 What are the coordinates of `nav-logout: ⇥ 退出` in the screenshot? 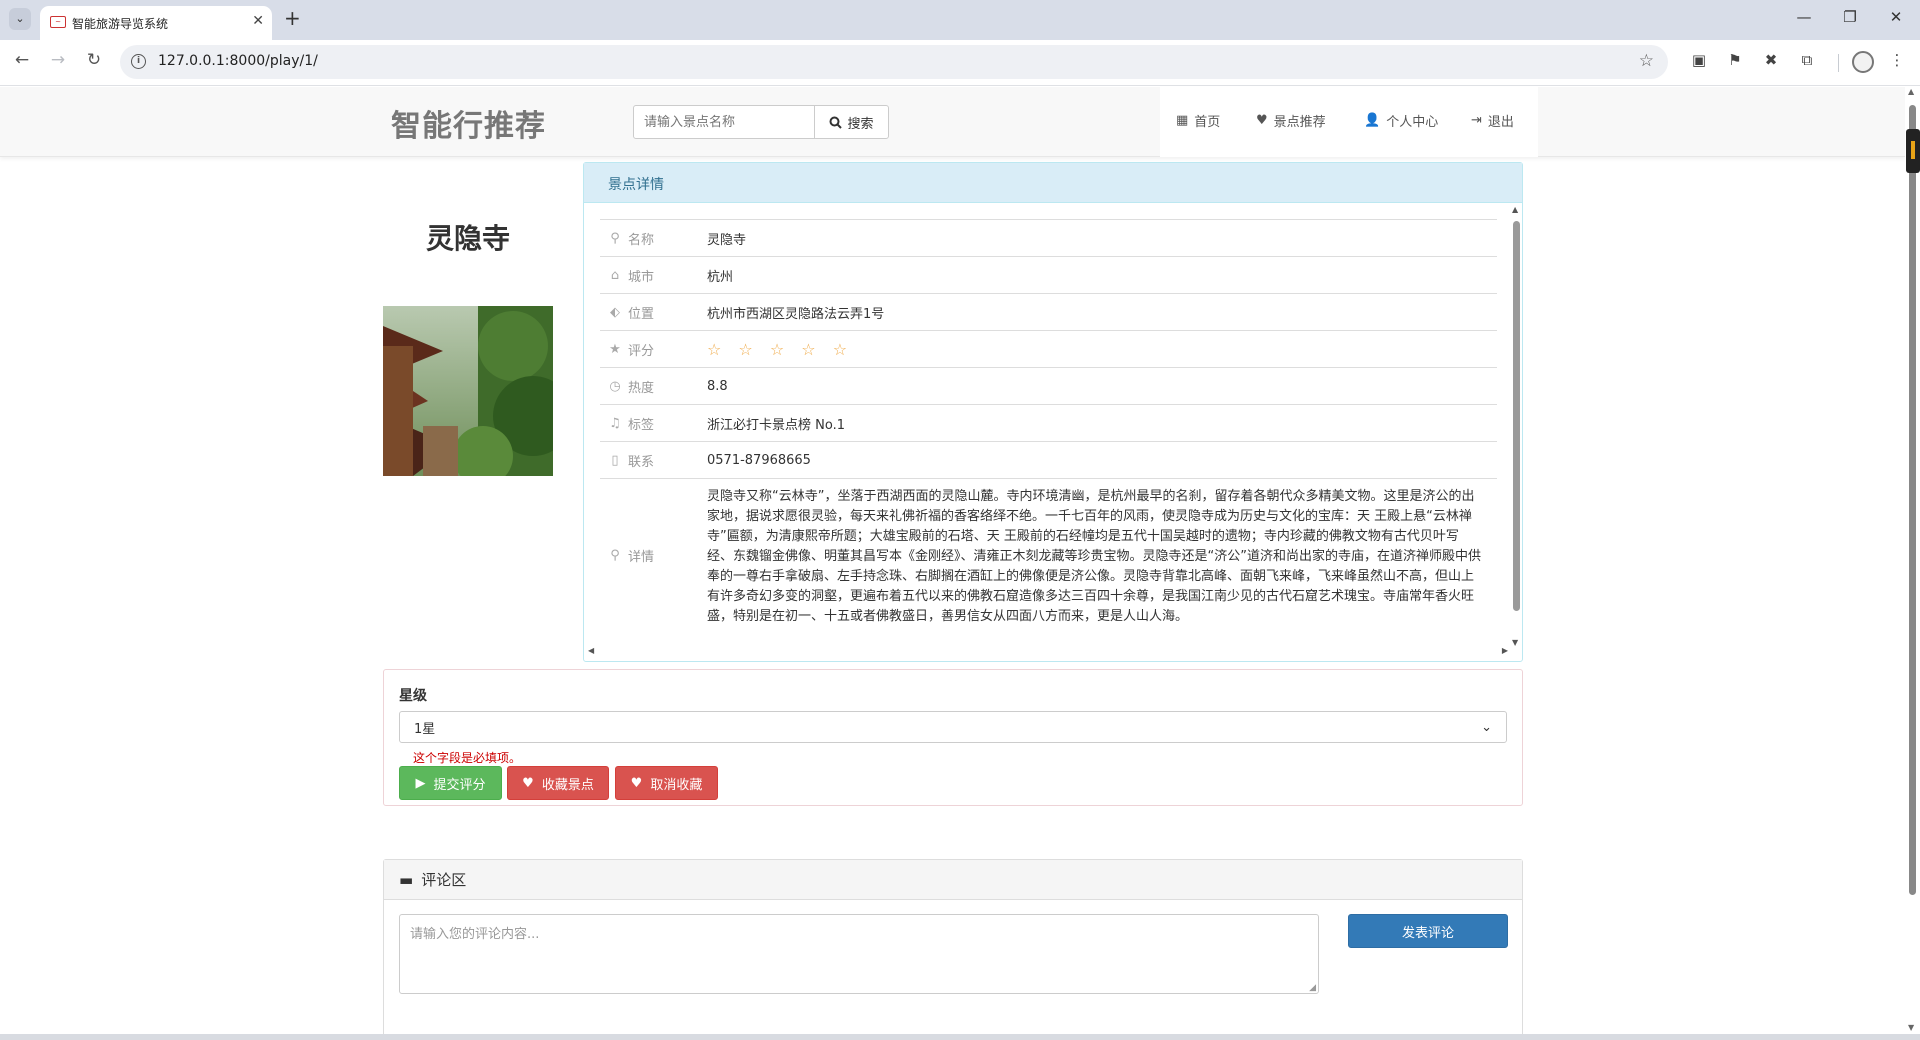 It's located at (1492, 120).